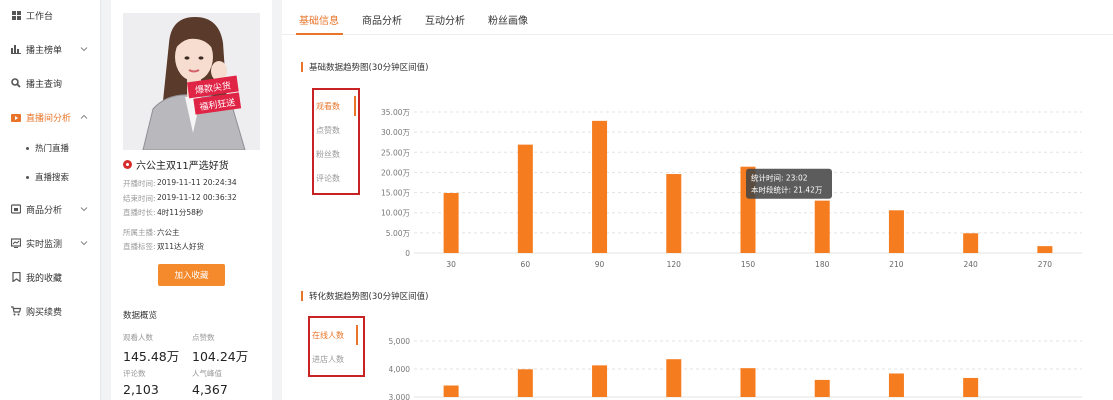 The width and height of the screenshot is (1113, 400). I want to click on bar-chart-icon, so click(16, 49).